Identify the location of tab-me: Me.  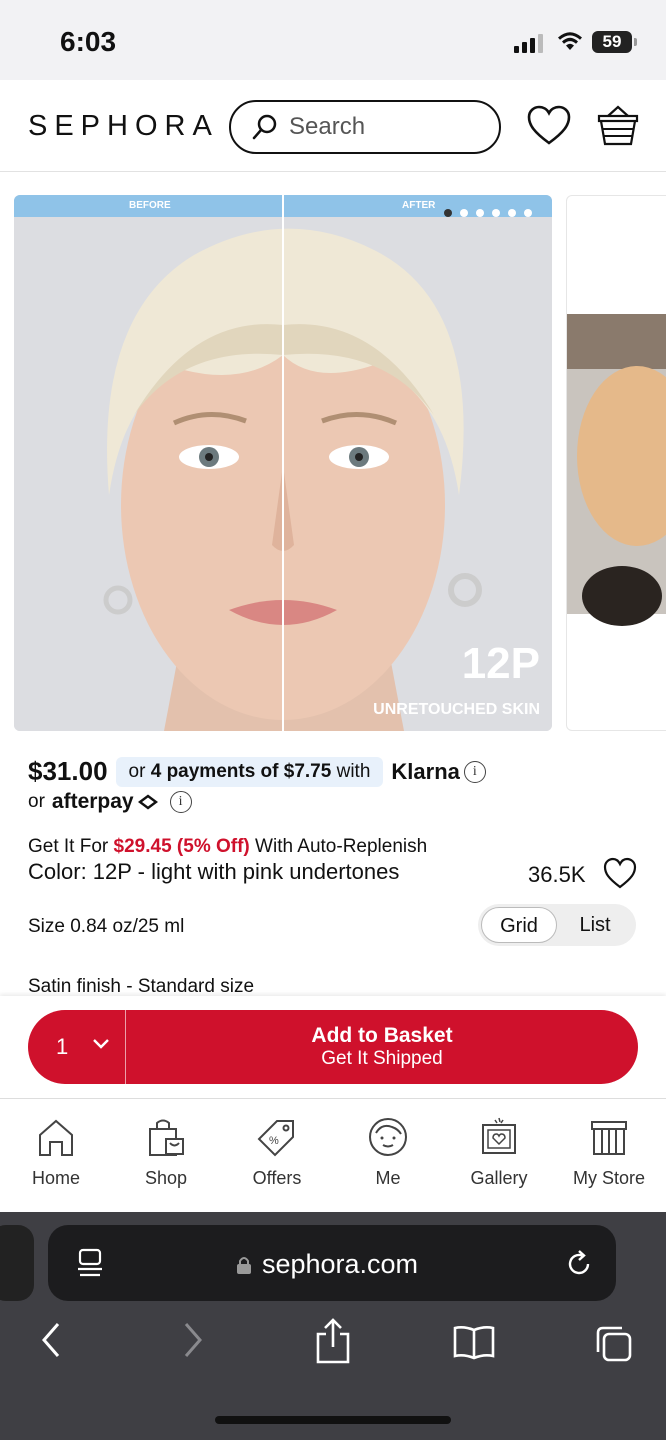
(388, 1153).